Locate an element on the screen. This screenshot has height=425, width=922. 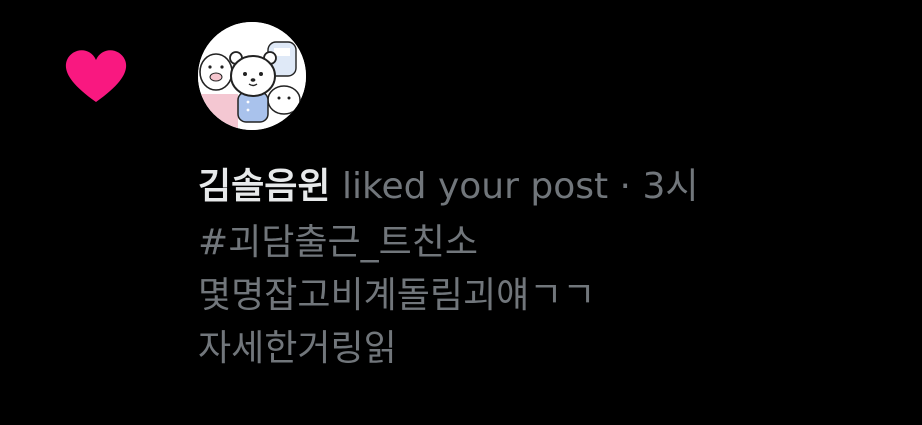
heart-icon is located at coordinates (96, 75).